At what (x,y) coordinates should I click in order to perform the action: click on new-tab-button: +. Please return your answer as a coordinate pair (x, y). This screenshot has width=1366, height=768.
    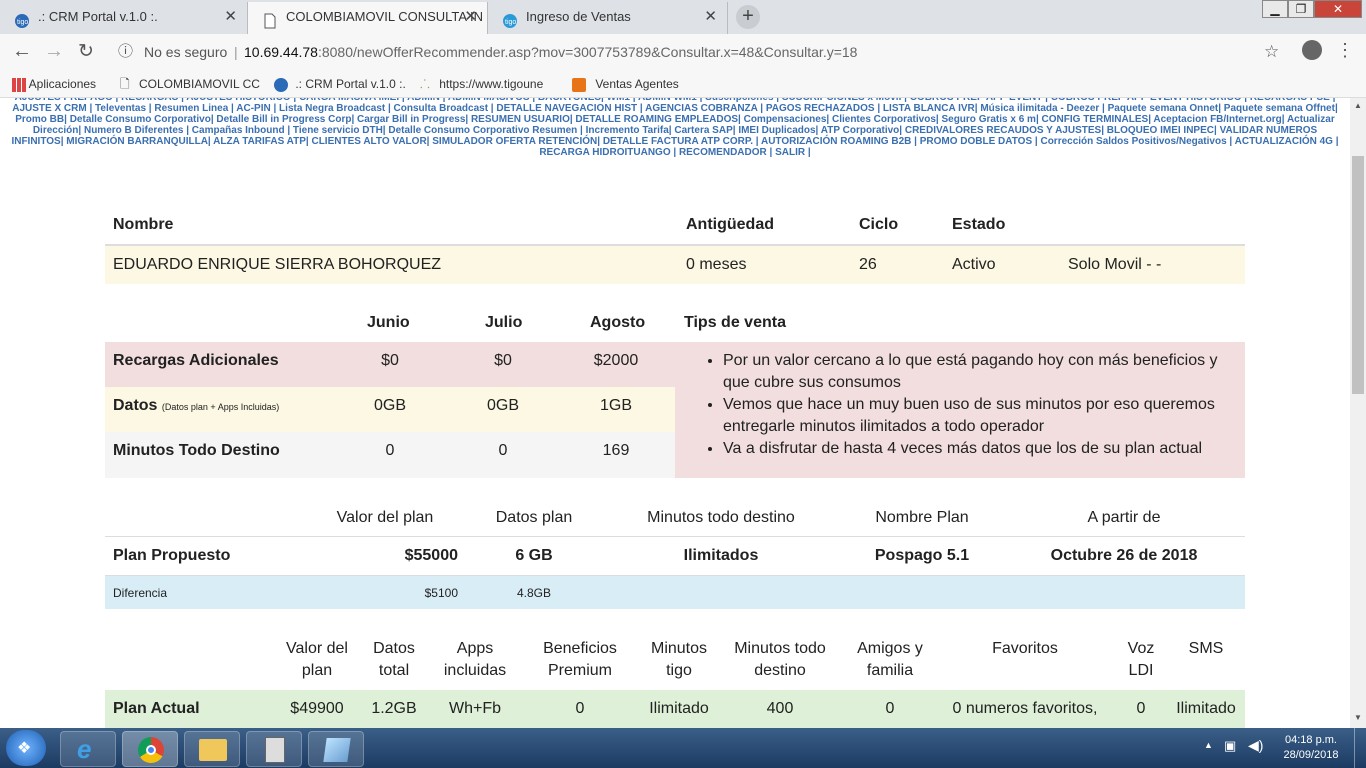
    Looking at the image, I should click on (748, 17).